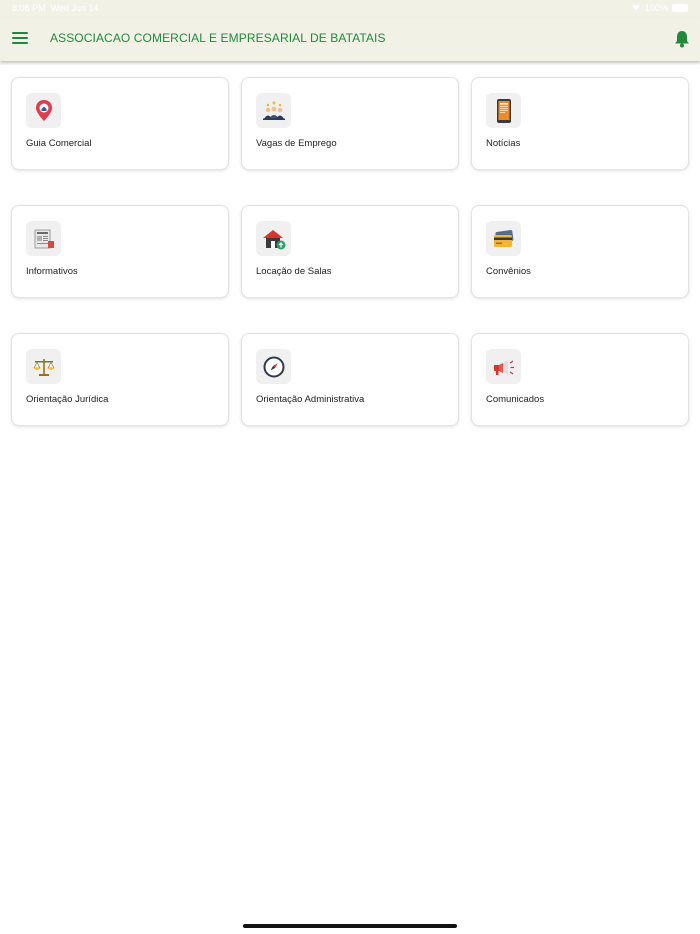 The image size is (700, 934). What do you see at coordinates (43, 110) in the screenshot?
I see `map-pin-icon` at bounding box center [43, 110].